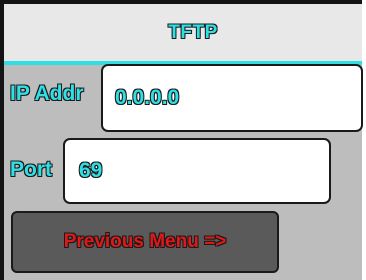 The height and width of the screenshot is (280, 366). I want to click on ip-addr-label: IP Addr, so click(47, 93).